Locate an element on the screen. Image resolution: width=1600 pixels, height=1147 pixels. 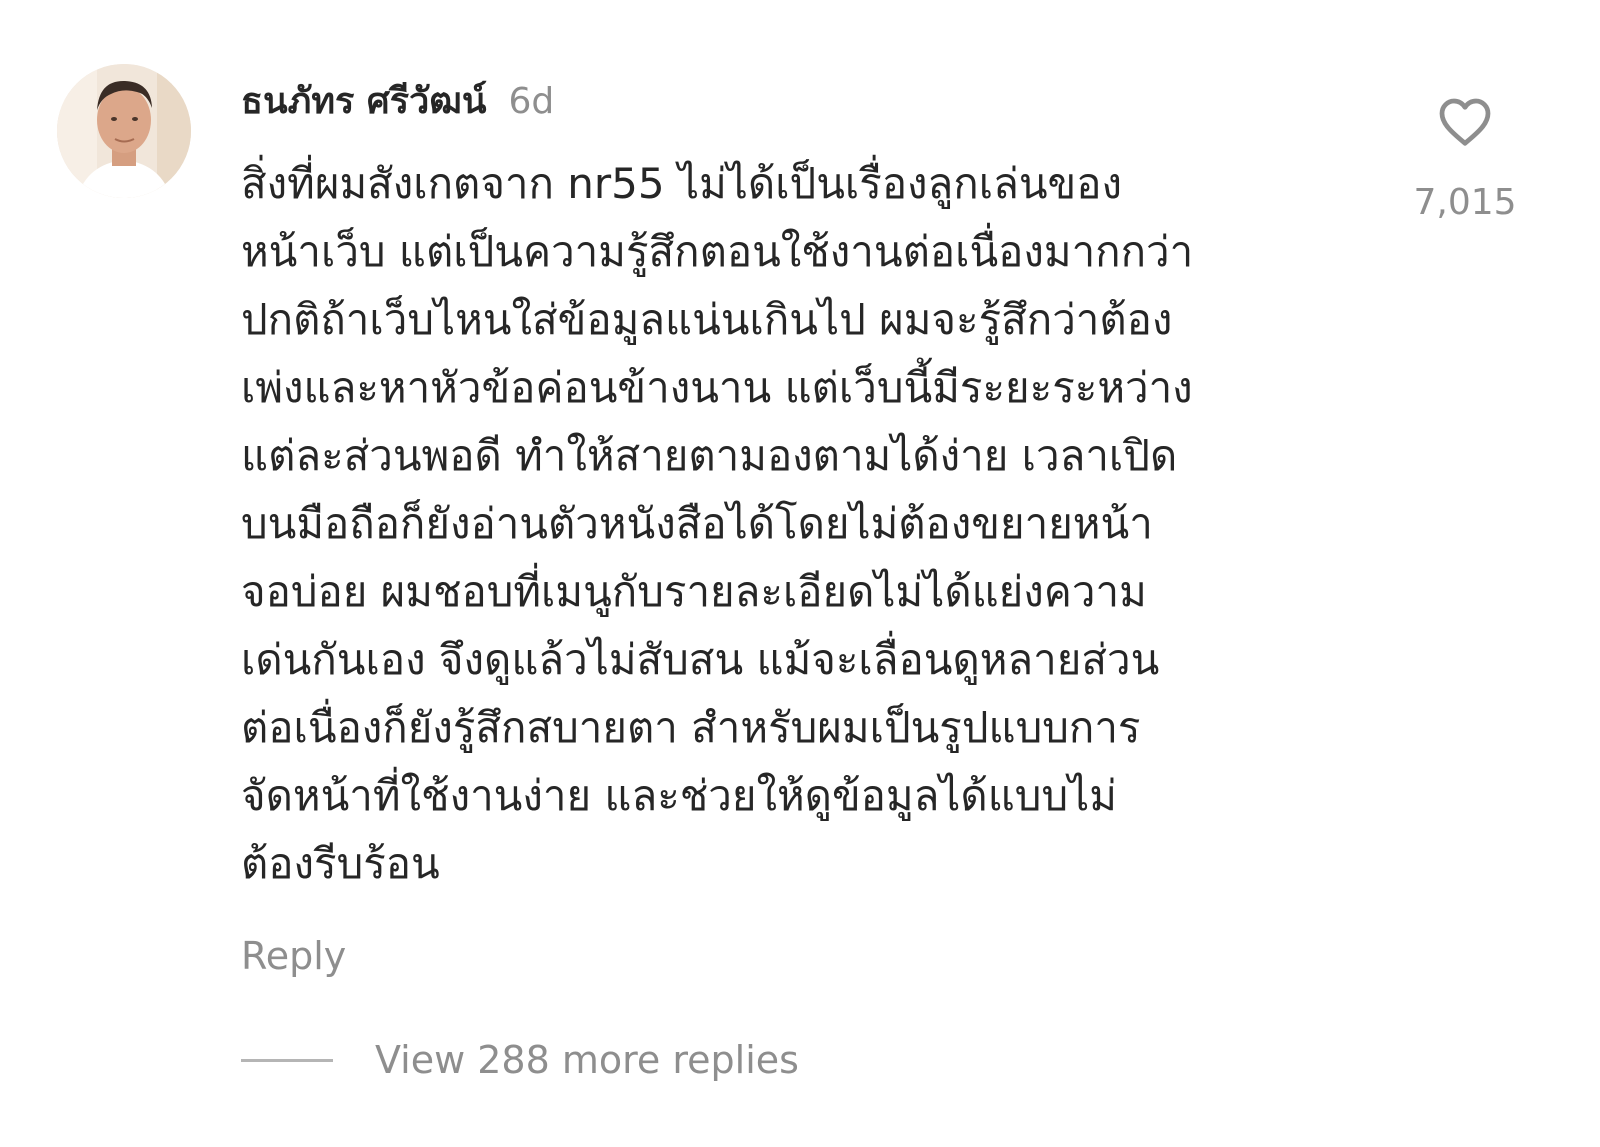
comment-header: ธนภัทร ศรีวัฒน์ 6d is located at coordinates (397, 99).